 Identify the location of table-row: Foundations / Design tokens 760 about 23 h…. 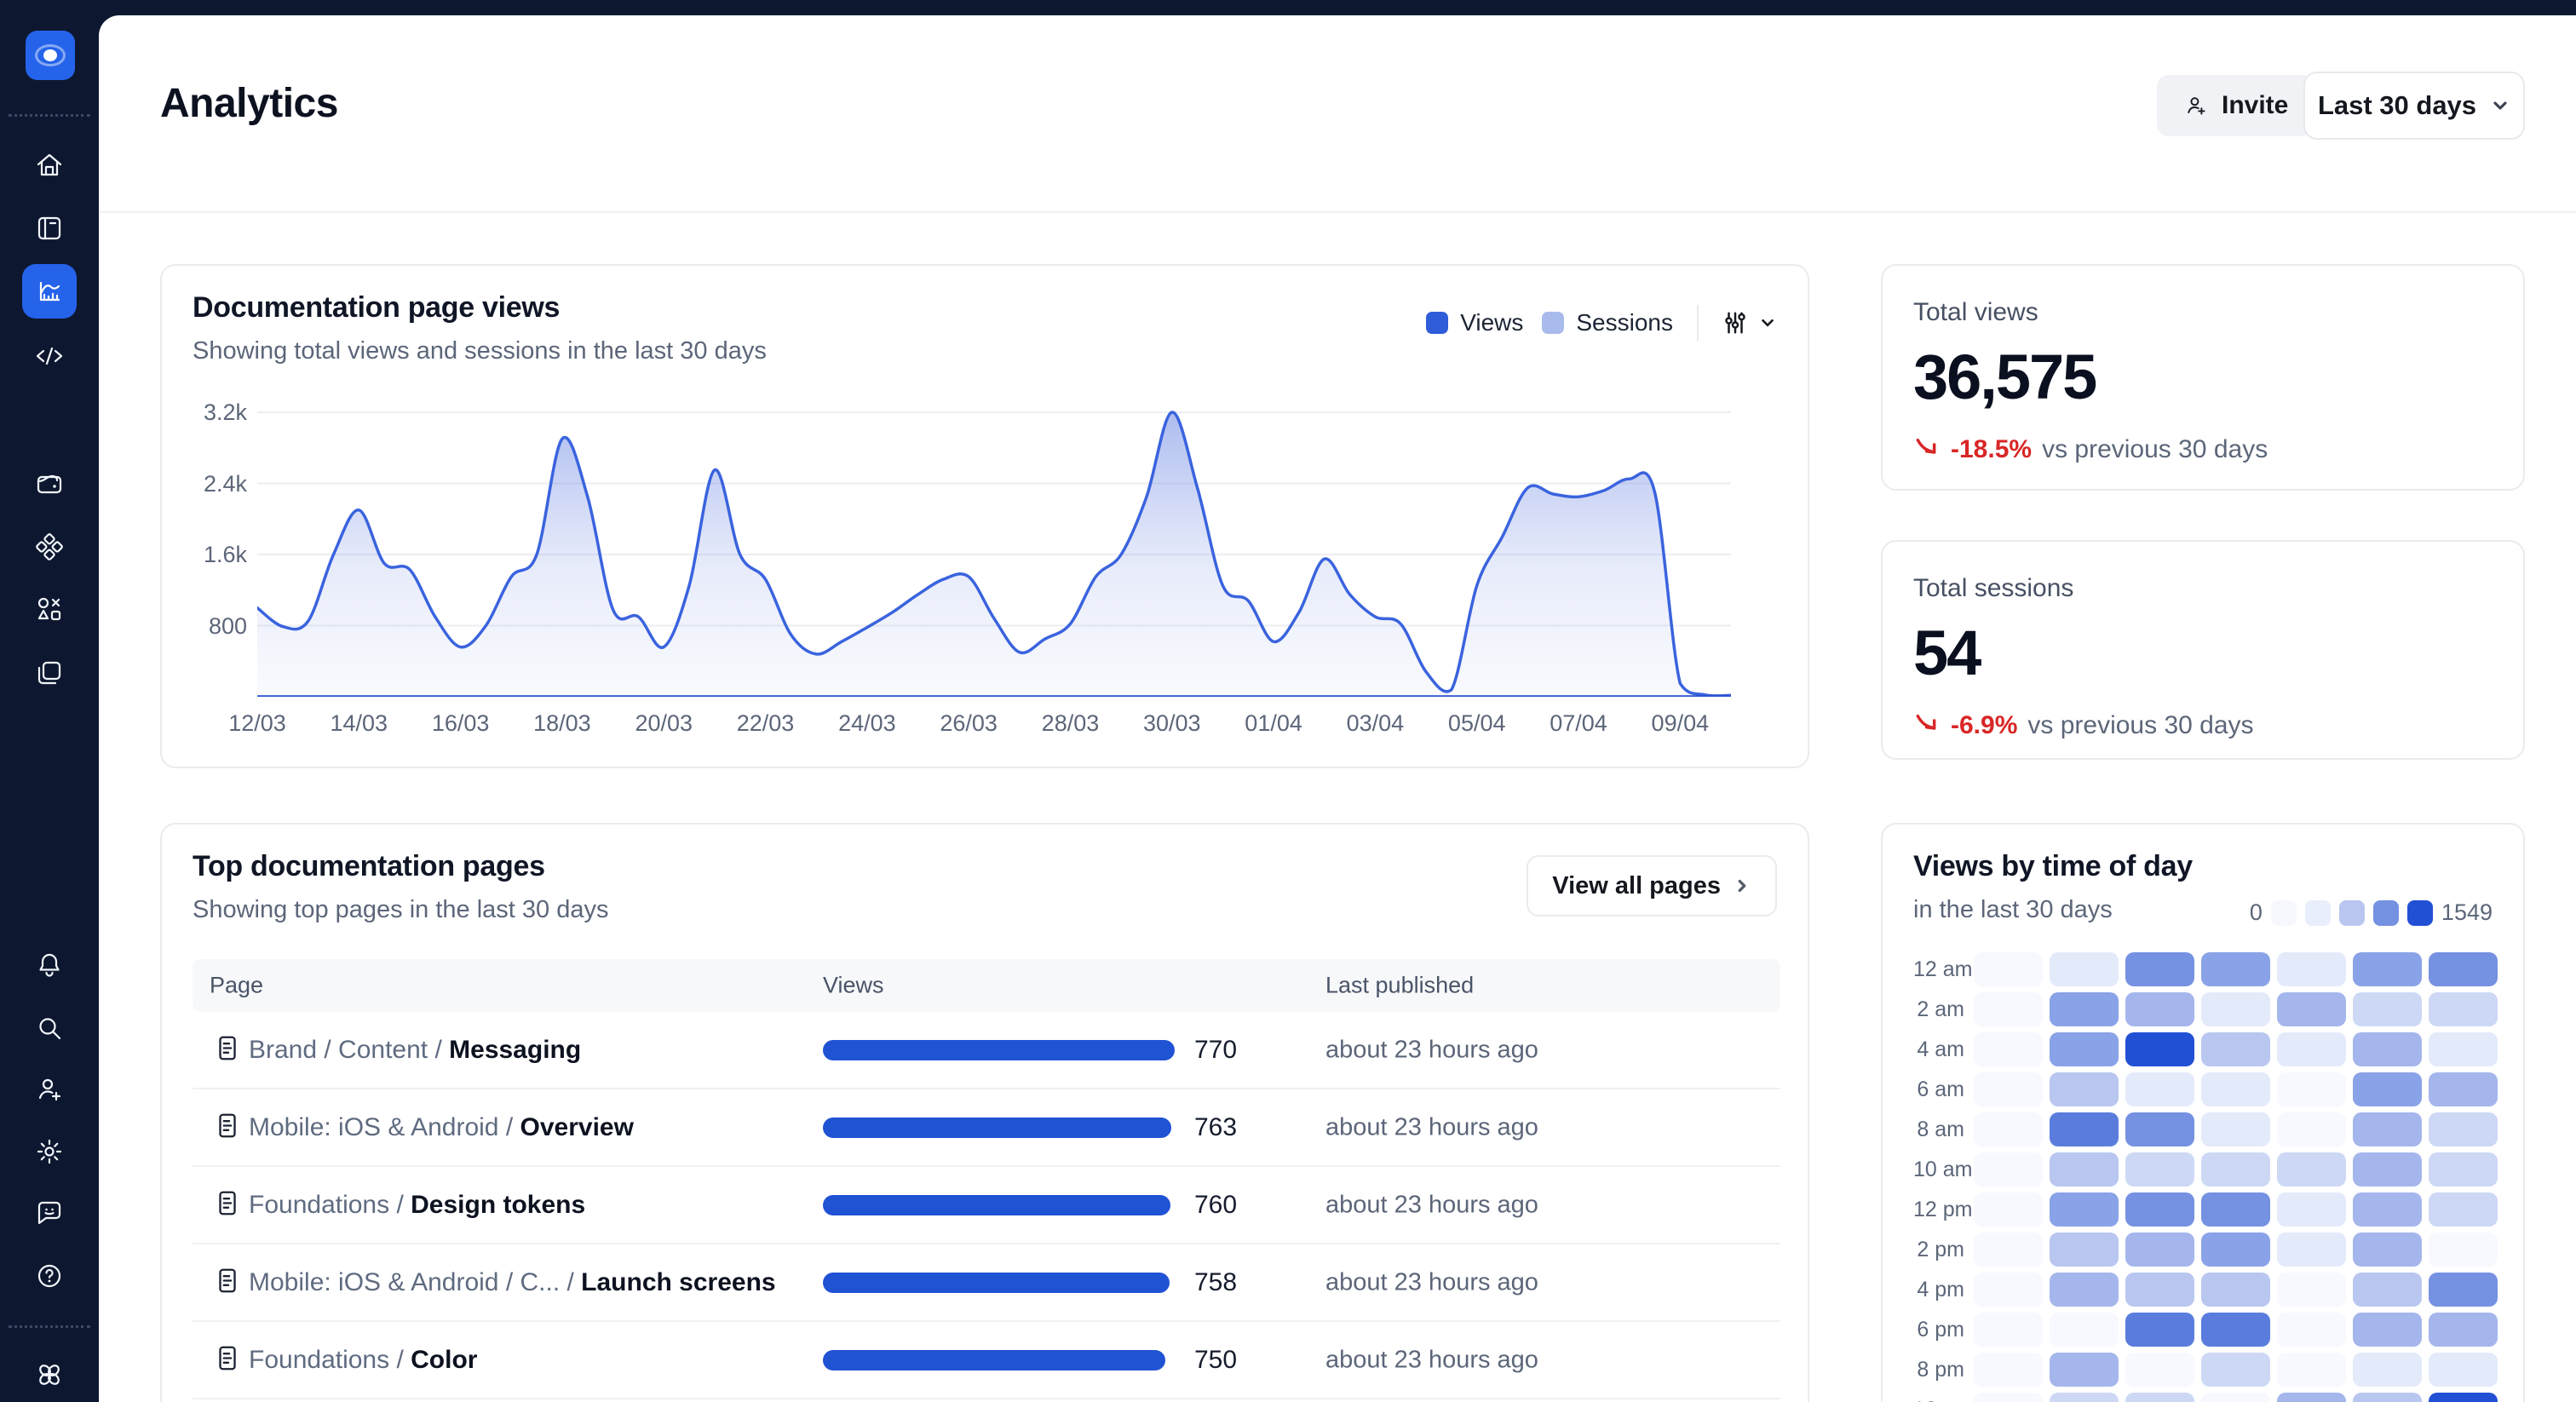
(987, 1205).